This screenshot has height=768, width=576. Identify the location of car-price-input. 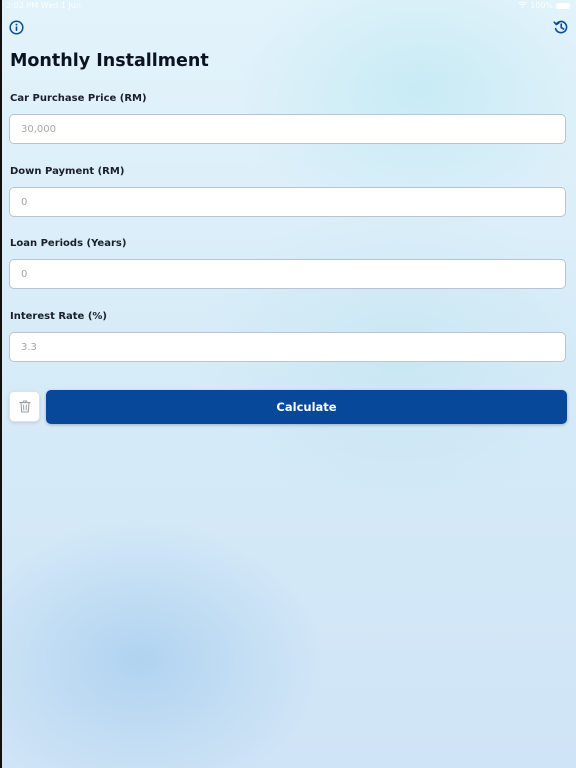
(287, 129).